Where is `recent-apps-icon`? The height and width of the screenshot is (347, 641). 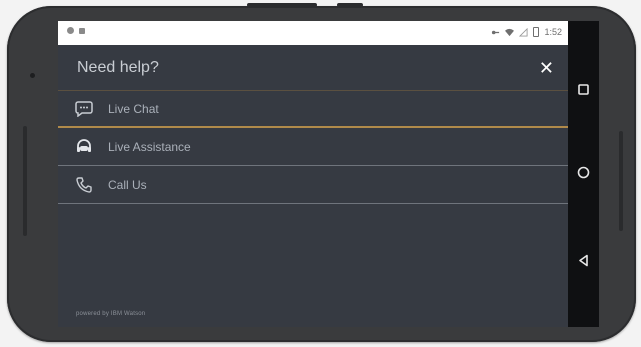 recent-apps-icon is located at coordinates (583, 89).